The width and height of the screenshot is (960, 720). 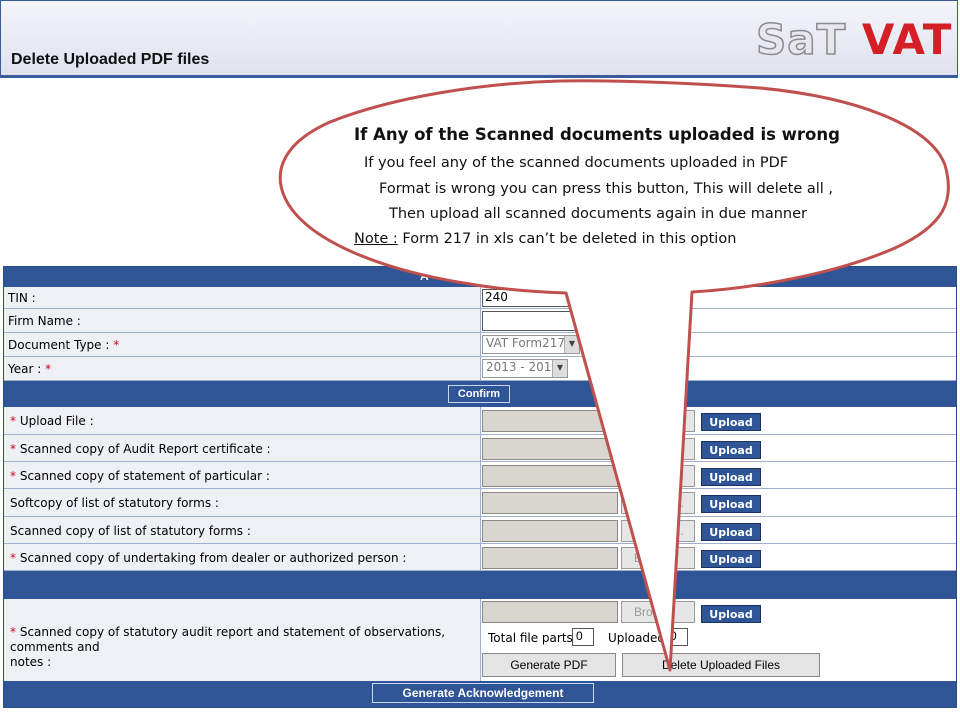 What do you see at coordinates (480, 585) in the screenshot?
I see `section-band` at bounding box center [480, 585].